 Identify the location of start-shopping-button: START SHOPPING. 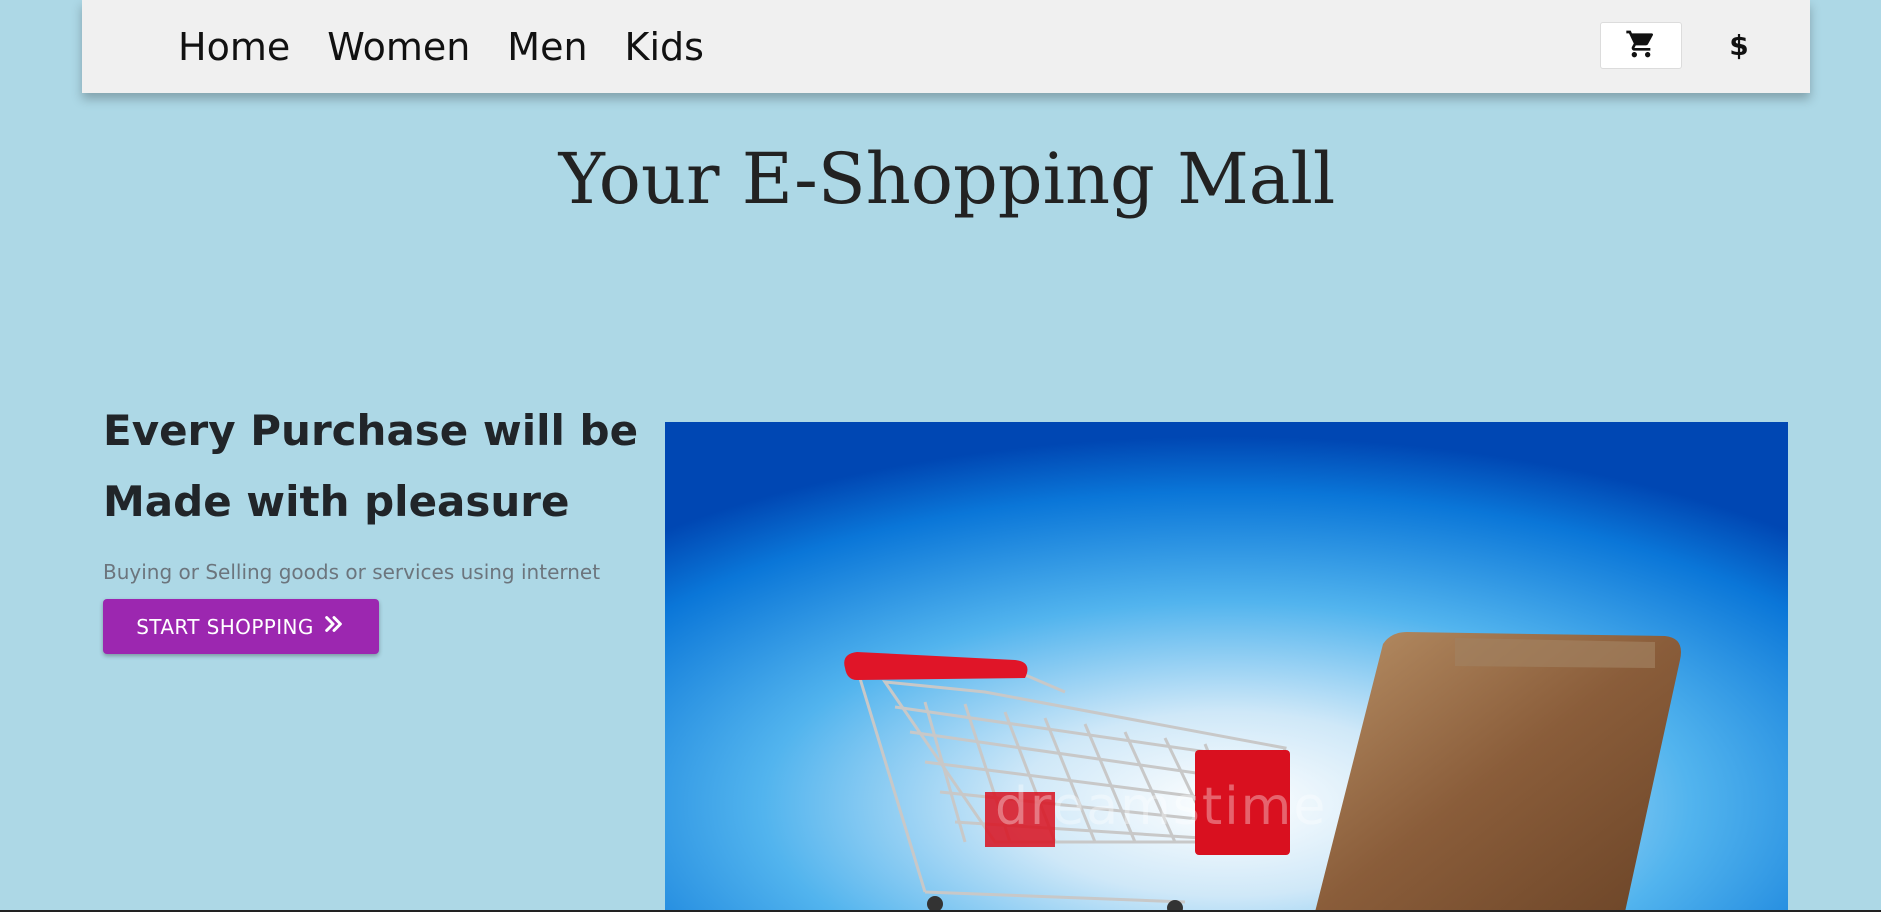
(241, 626).